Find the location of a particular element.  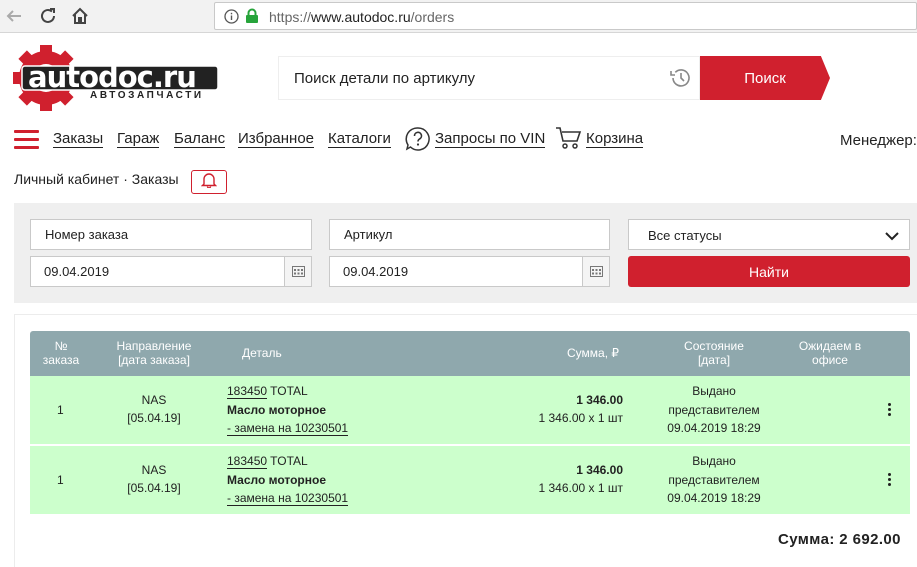

chevron-down-icon is located at coordinates (892, 237).